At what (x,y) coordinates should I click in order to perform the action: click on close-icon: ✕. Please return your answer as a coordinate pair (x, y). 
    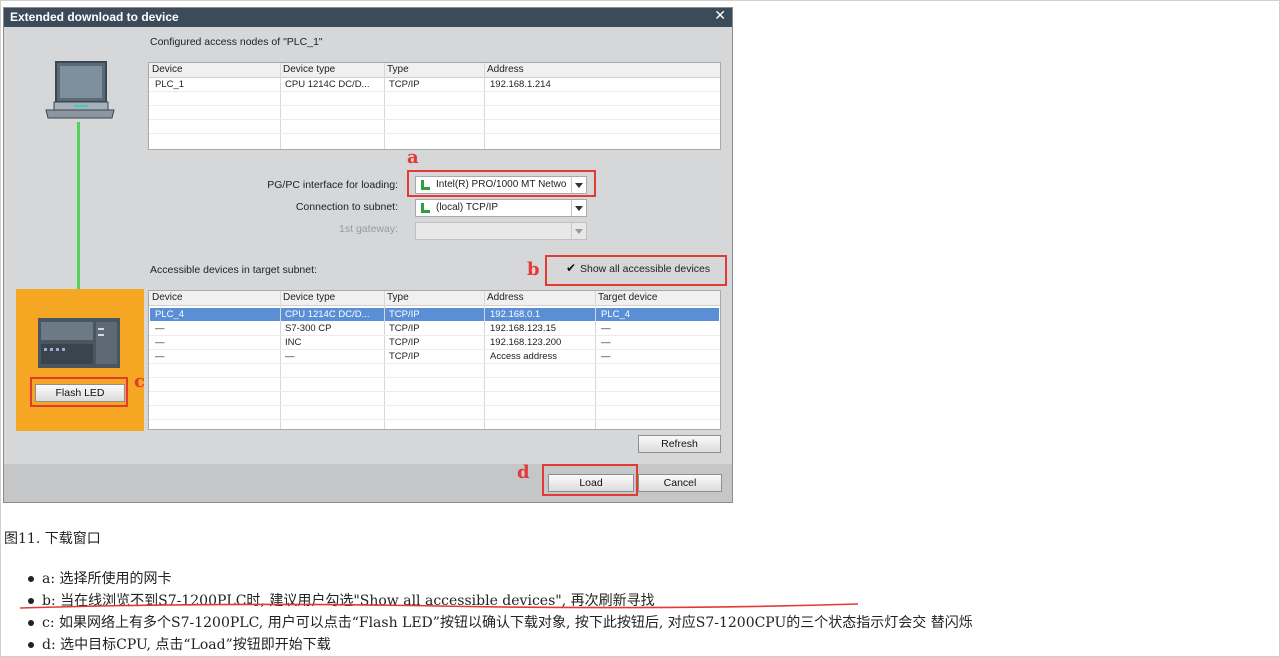
    Looking at the image, I should click on (720, 16).